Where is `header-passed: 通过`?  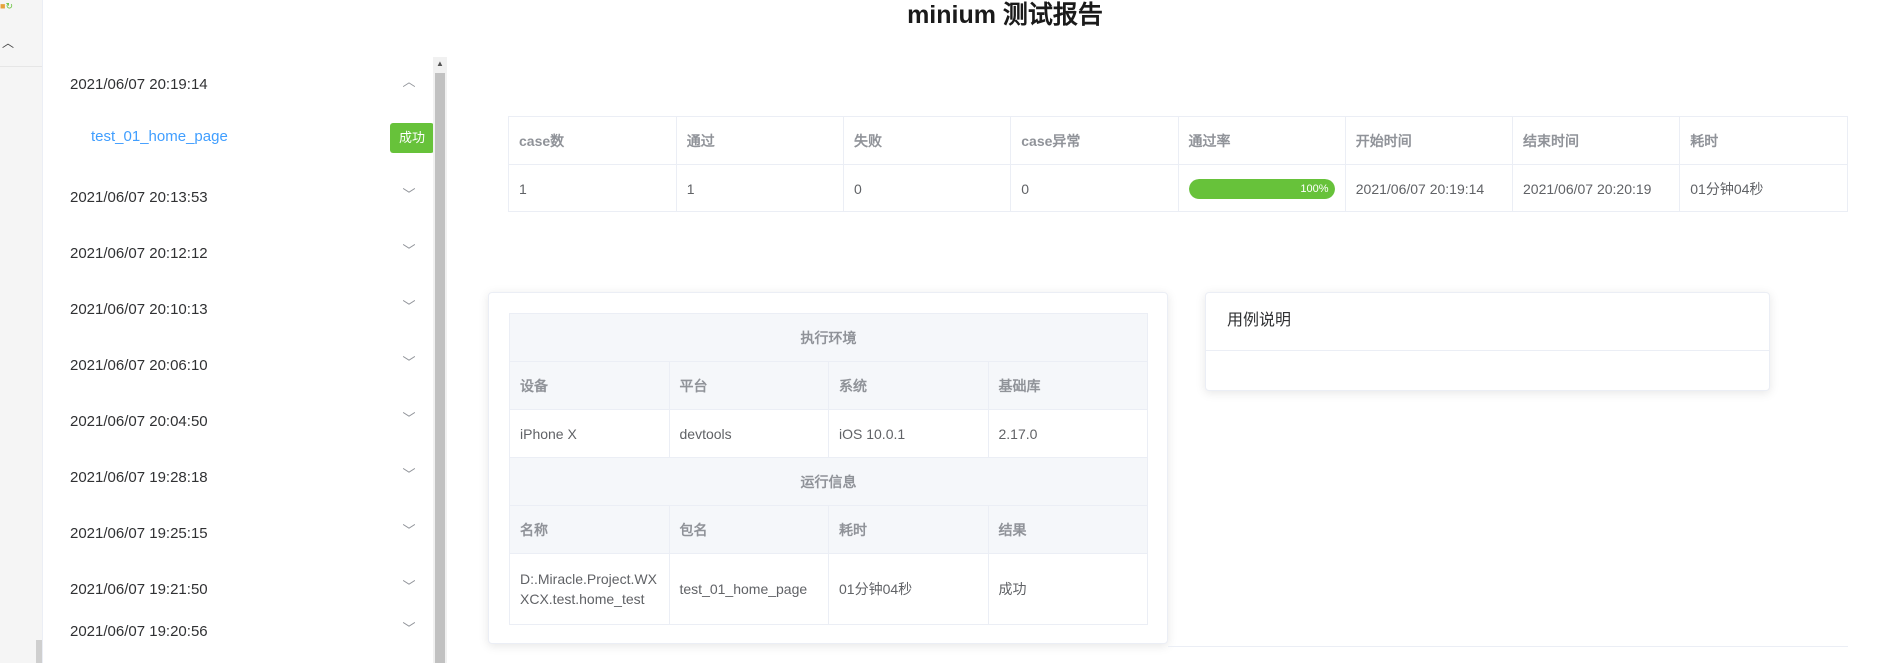
header-passed: 通过 is located at coordinates (760, 141).